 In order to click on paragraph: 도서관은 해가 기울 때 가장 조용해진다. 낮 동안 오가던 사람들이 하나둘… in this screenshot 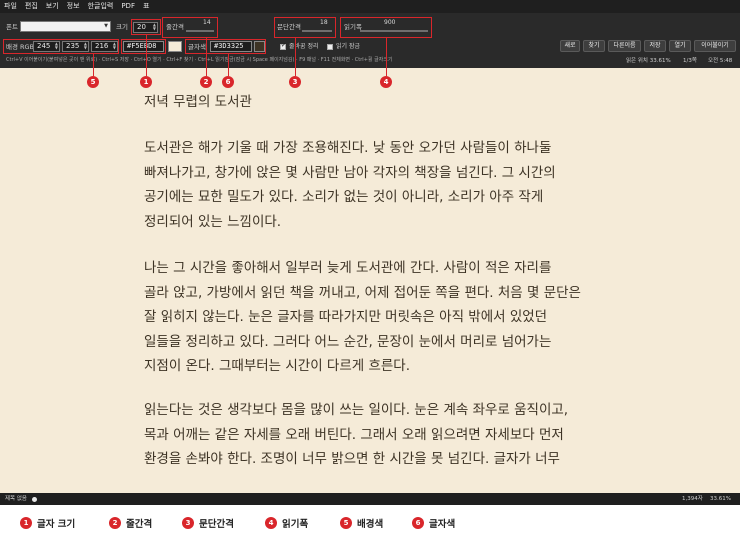, I will do `click(374, 185)`.